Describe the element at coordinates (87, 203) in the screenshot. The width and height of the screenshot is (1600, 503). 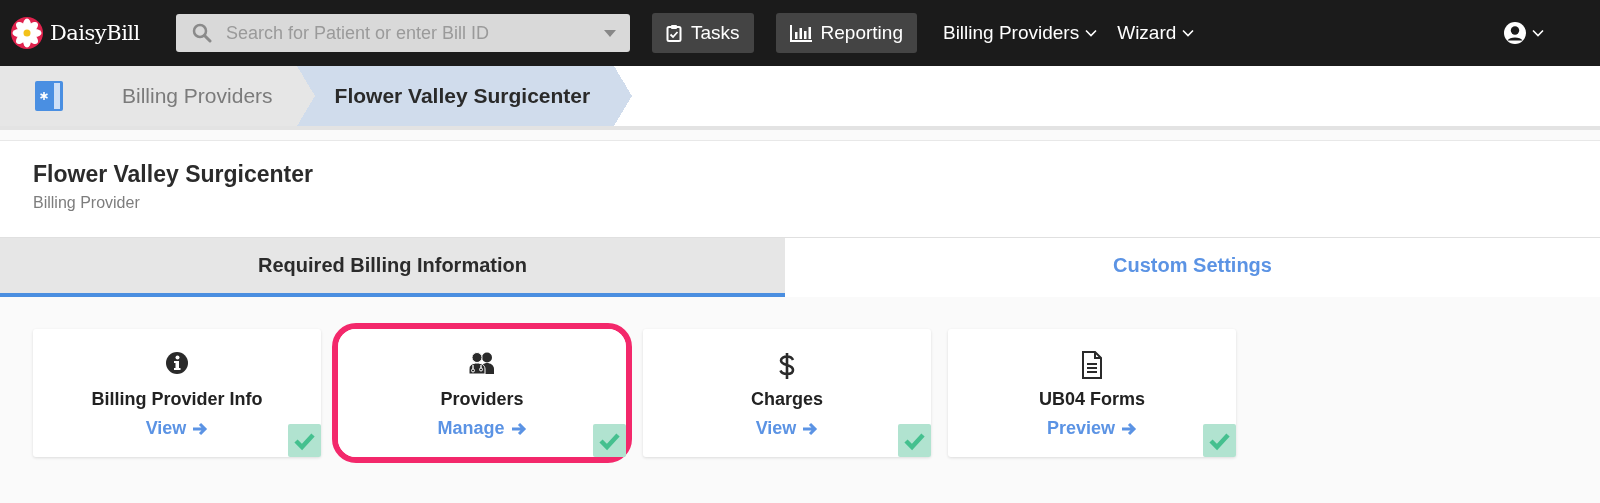
I see `page-subtitle: Billing Provider` at that location.